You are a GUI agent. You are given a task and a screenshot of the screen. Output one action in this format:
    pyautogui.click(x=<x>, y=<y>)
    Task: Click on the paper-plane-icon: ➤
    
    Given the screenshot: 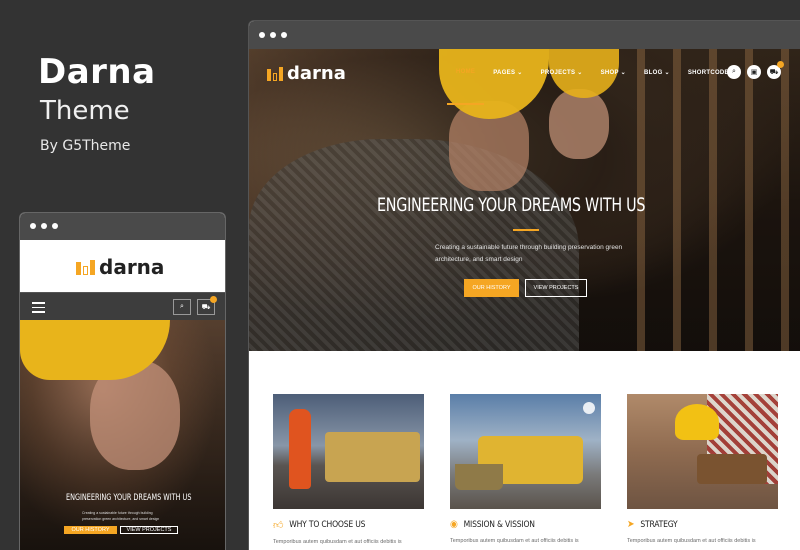 What is the action you would take?
    pyautogui.click(x=631, y=524)
    